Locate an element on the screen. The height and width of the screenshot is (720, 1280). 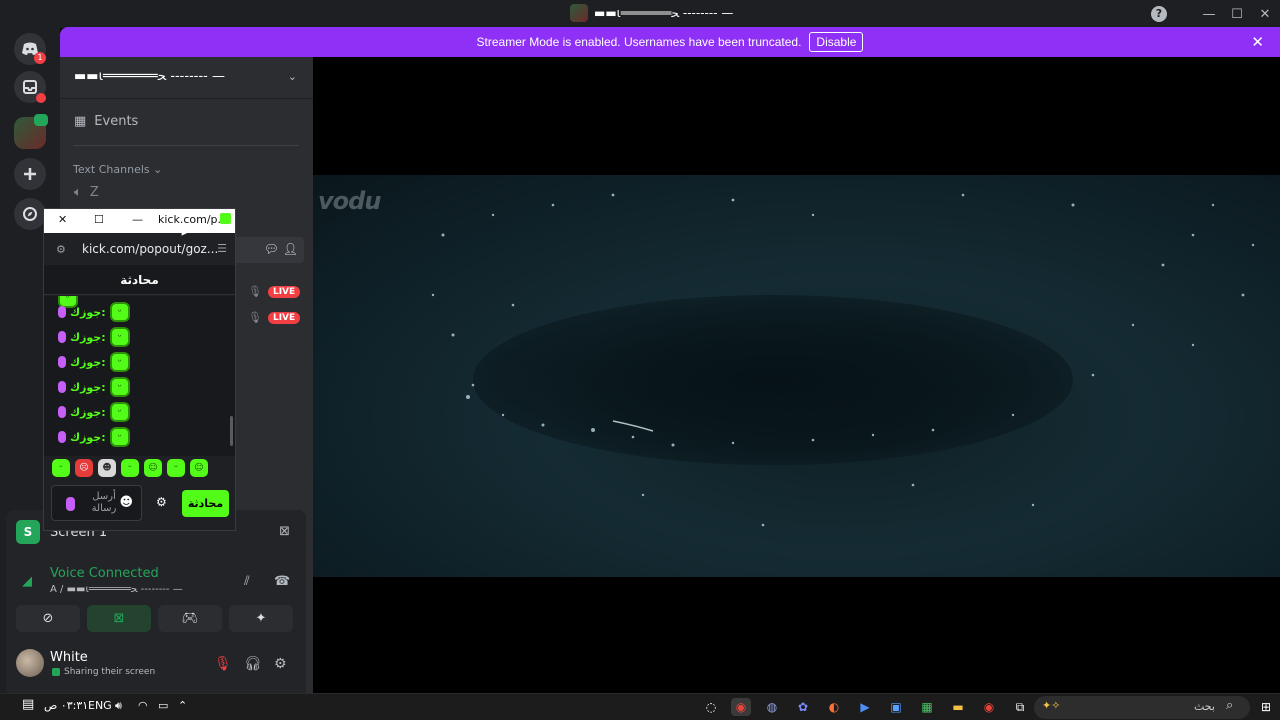
file-explorer-icon: ▬ is located at coordinates (958, 707).